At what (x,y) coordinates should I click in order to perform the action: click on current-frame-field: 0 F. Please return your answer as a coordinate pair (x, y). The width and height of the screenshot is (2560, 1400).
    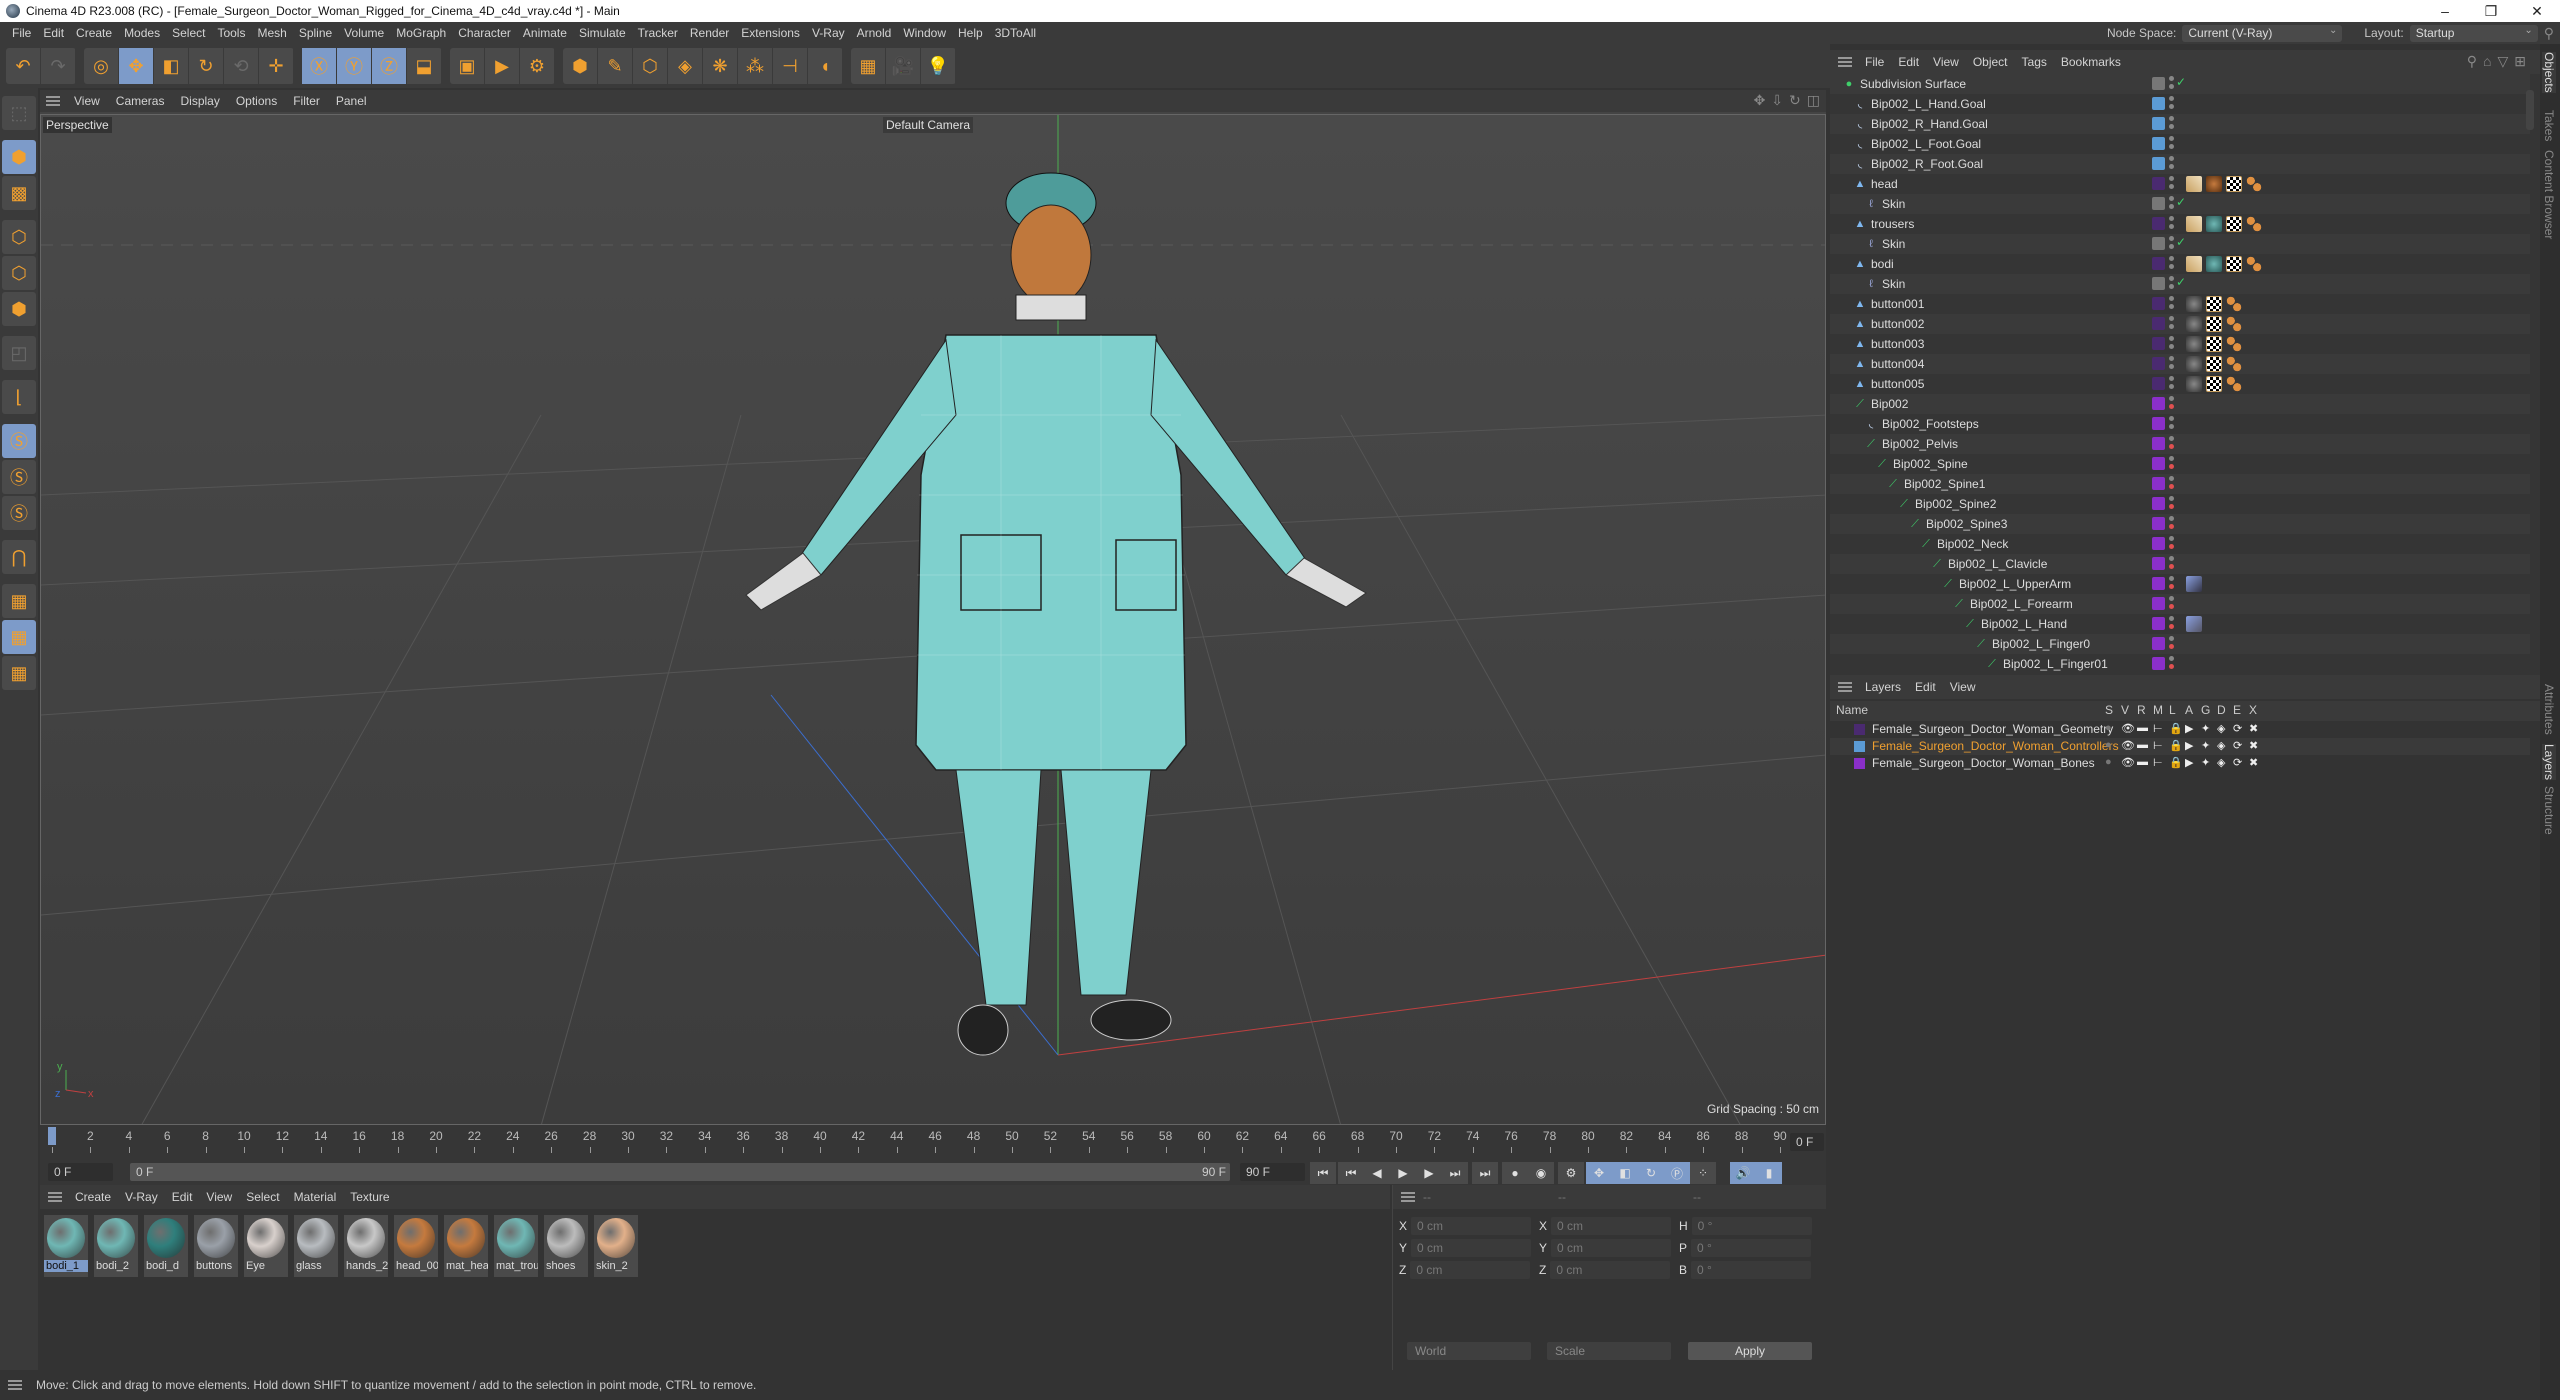
    Looking at the image, I should click on (1807, 1142).